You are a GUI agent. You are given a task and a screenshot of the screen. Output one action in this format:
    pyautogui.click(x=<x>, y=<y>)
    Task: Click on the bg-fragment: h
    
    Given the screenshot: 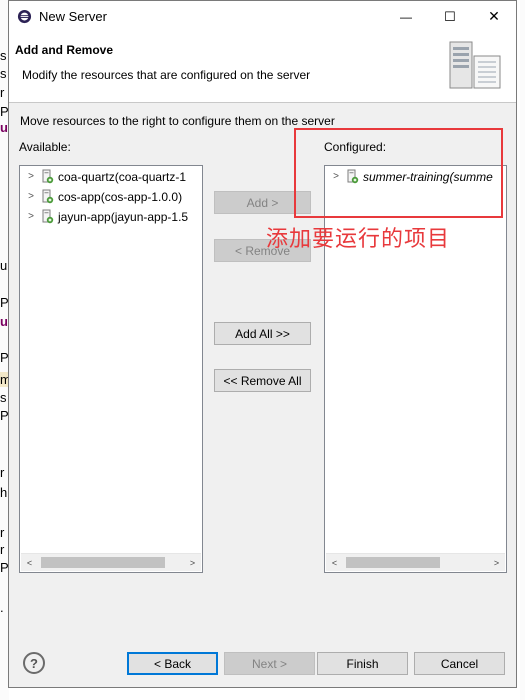 What is the action you would take?
    pyautogui.click(x=4, y=492)
    